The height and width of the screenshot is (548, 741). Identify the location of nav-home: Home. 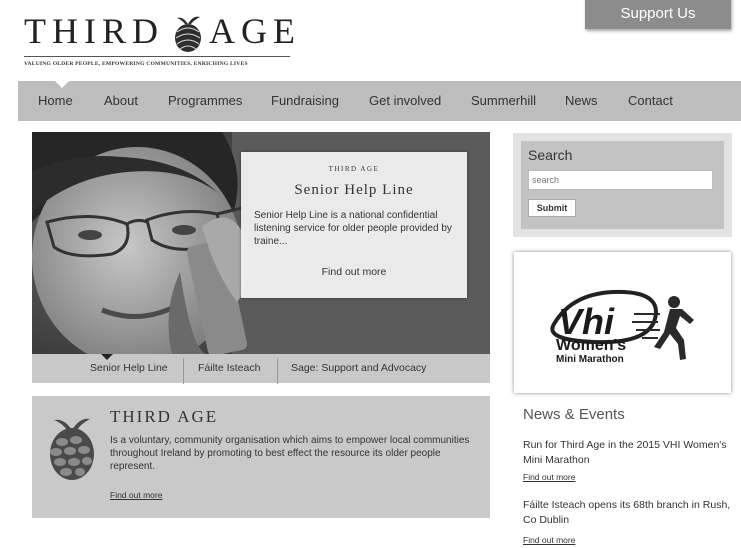
(55, 100).